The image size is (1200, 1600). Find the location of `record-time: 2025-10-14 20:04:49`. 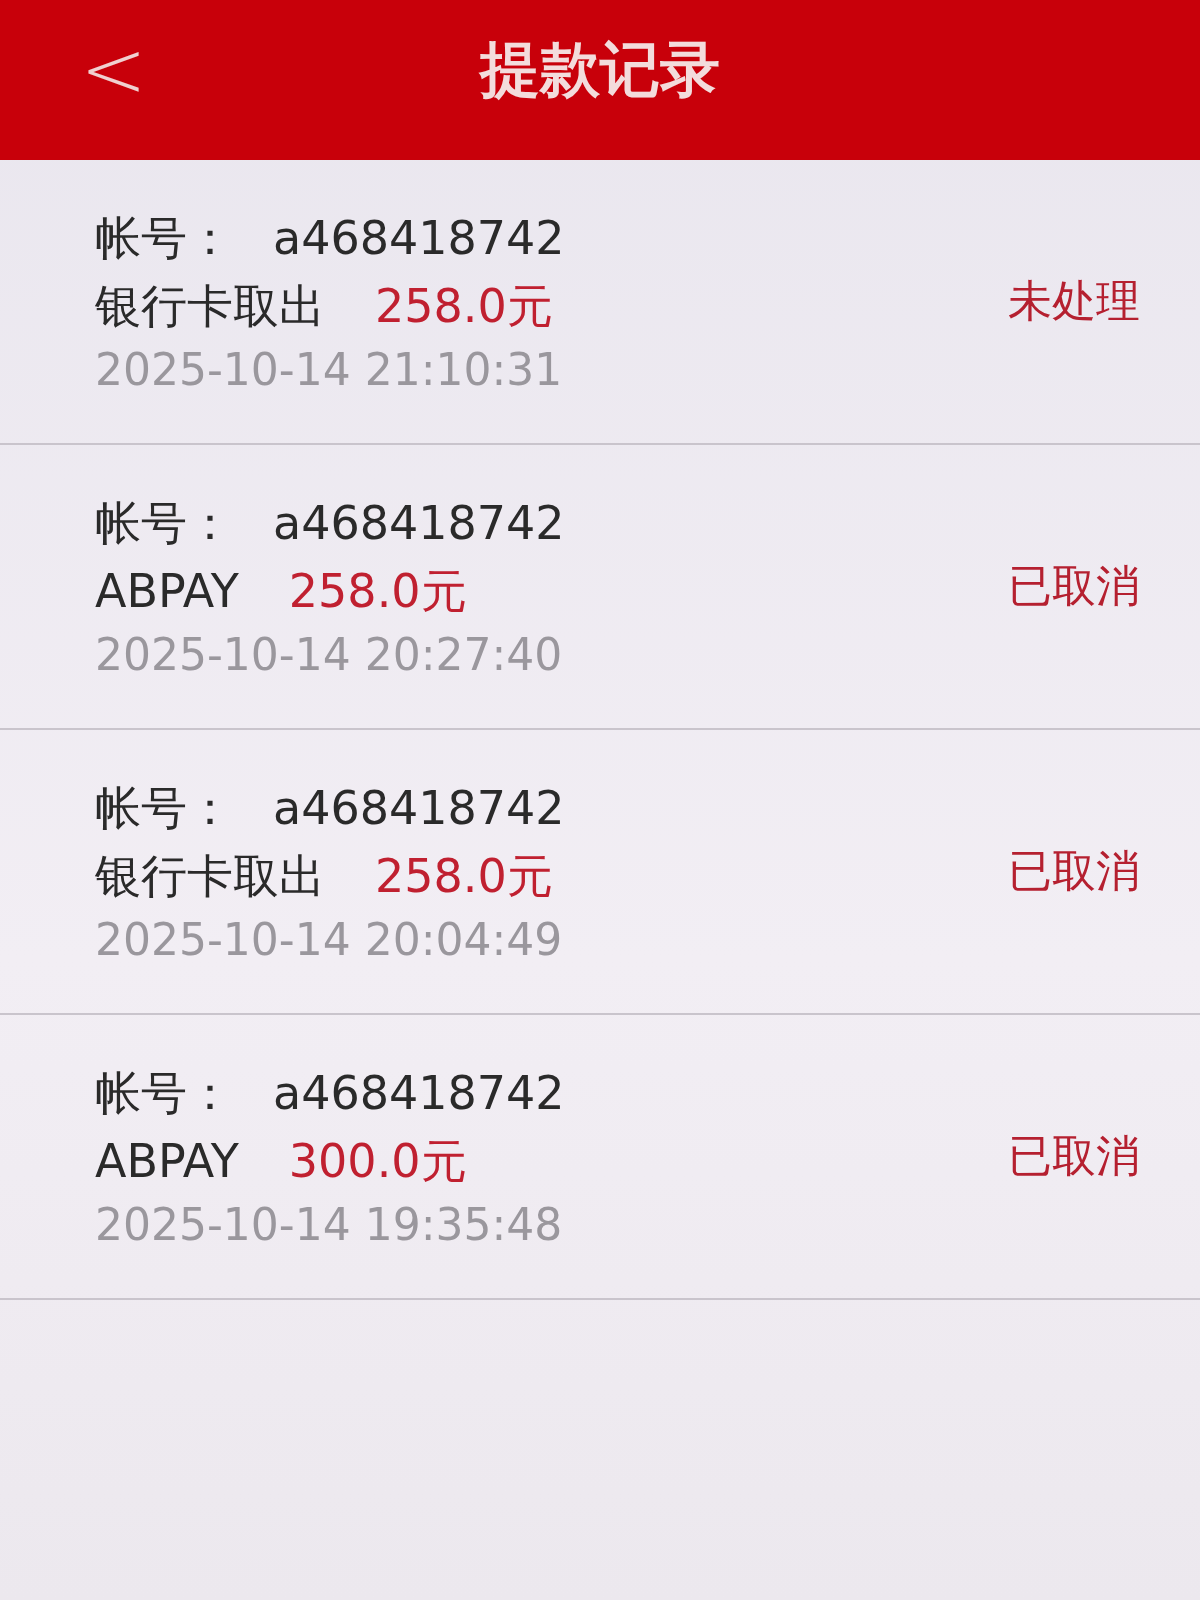

record-time: 2025-10-14 20:04:49 is located at coordinates (329, 939).